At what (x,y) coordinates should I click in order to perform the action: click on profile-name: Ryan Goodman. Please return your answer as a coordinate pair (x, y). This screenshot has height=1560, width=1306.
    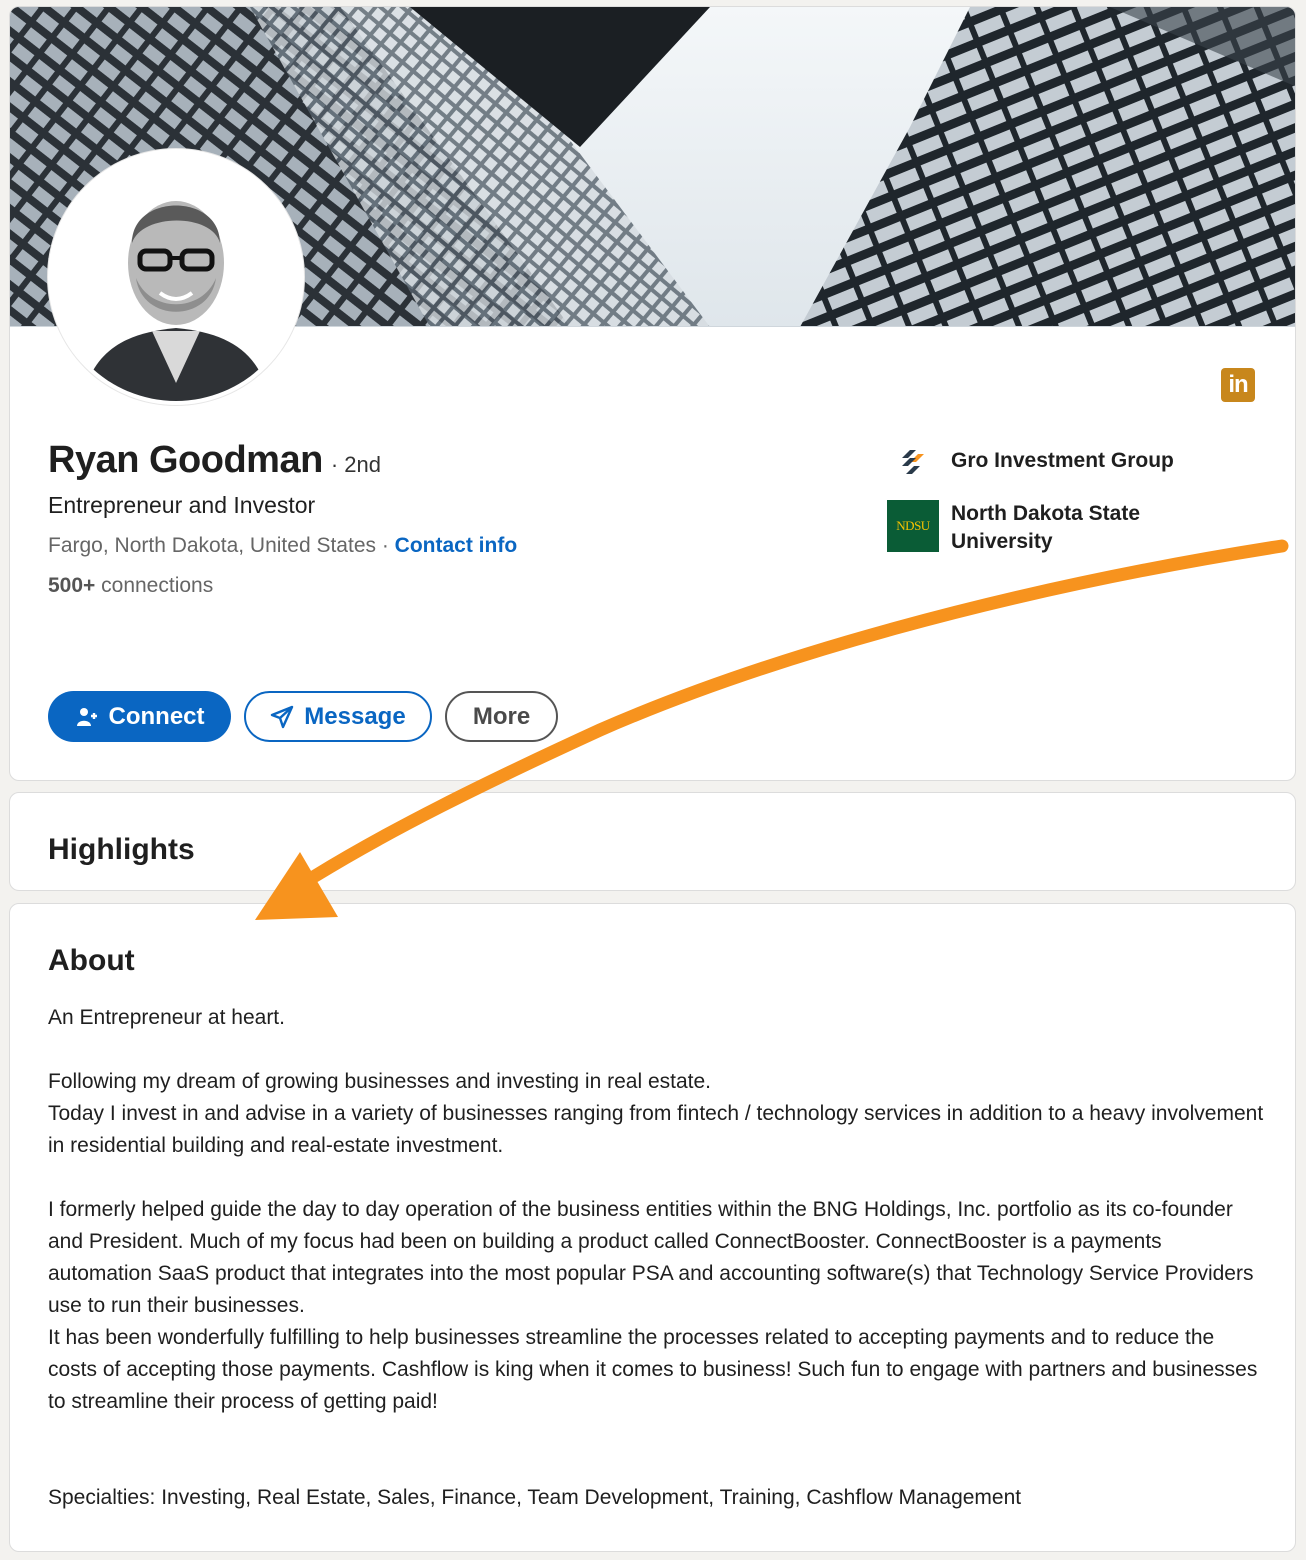
    Looking at the image, I should click on (185, 460).